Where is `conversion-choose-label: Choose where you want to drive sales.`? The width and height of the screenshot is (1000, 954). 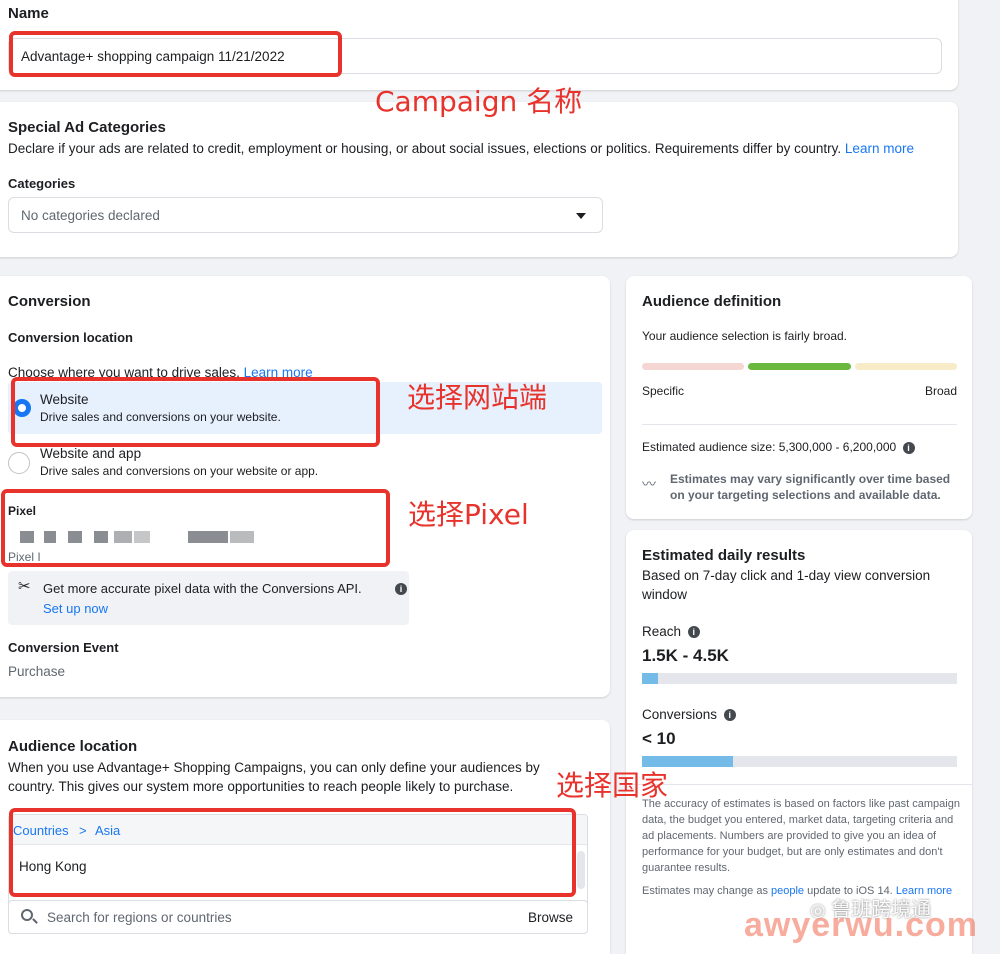
conversion-choose-label: Choose where you want to drive sales. is located at coordinates (124, 372).